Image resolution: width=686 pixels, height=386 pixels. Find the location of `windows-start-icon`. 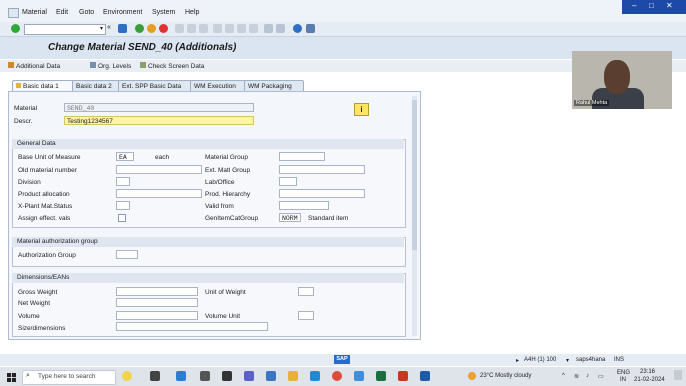

windows-start-icon is located at coordinates (11, 377).